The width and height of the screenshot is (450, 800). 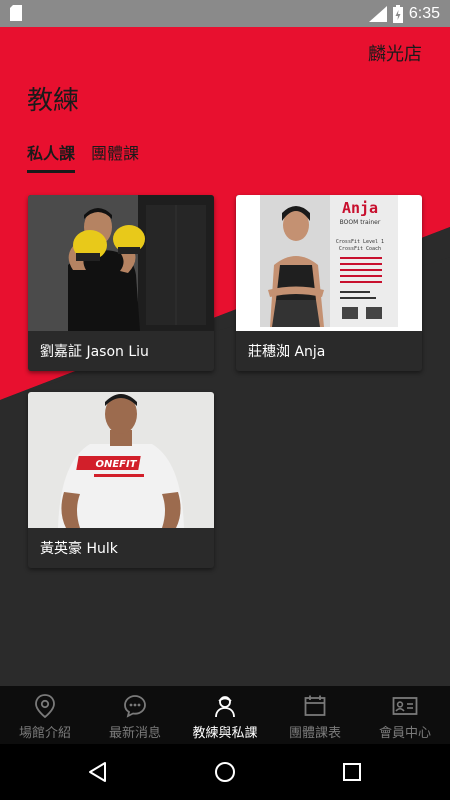 I want to click on nav-label: 最新消息, so click(x=134, y=733).